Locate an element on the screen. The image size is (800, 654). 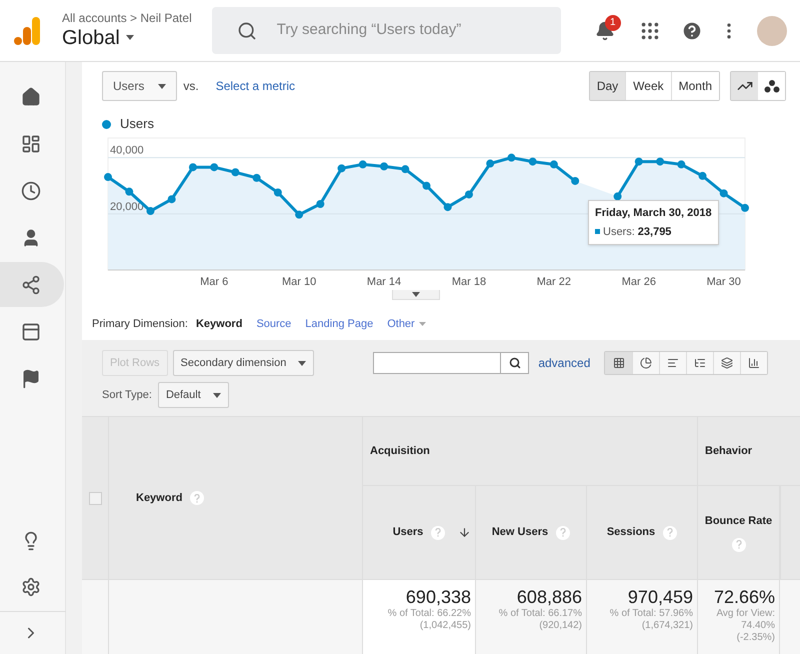
search-button is located at coordinates (515, 363).